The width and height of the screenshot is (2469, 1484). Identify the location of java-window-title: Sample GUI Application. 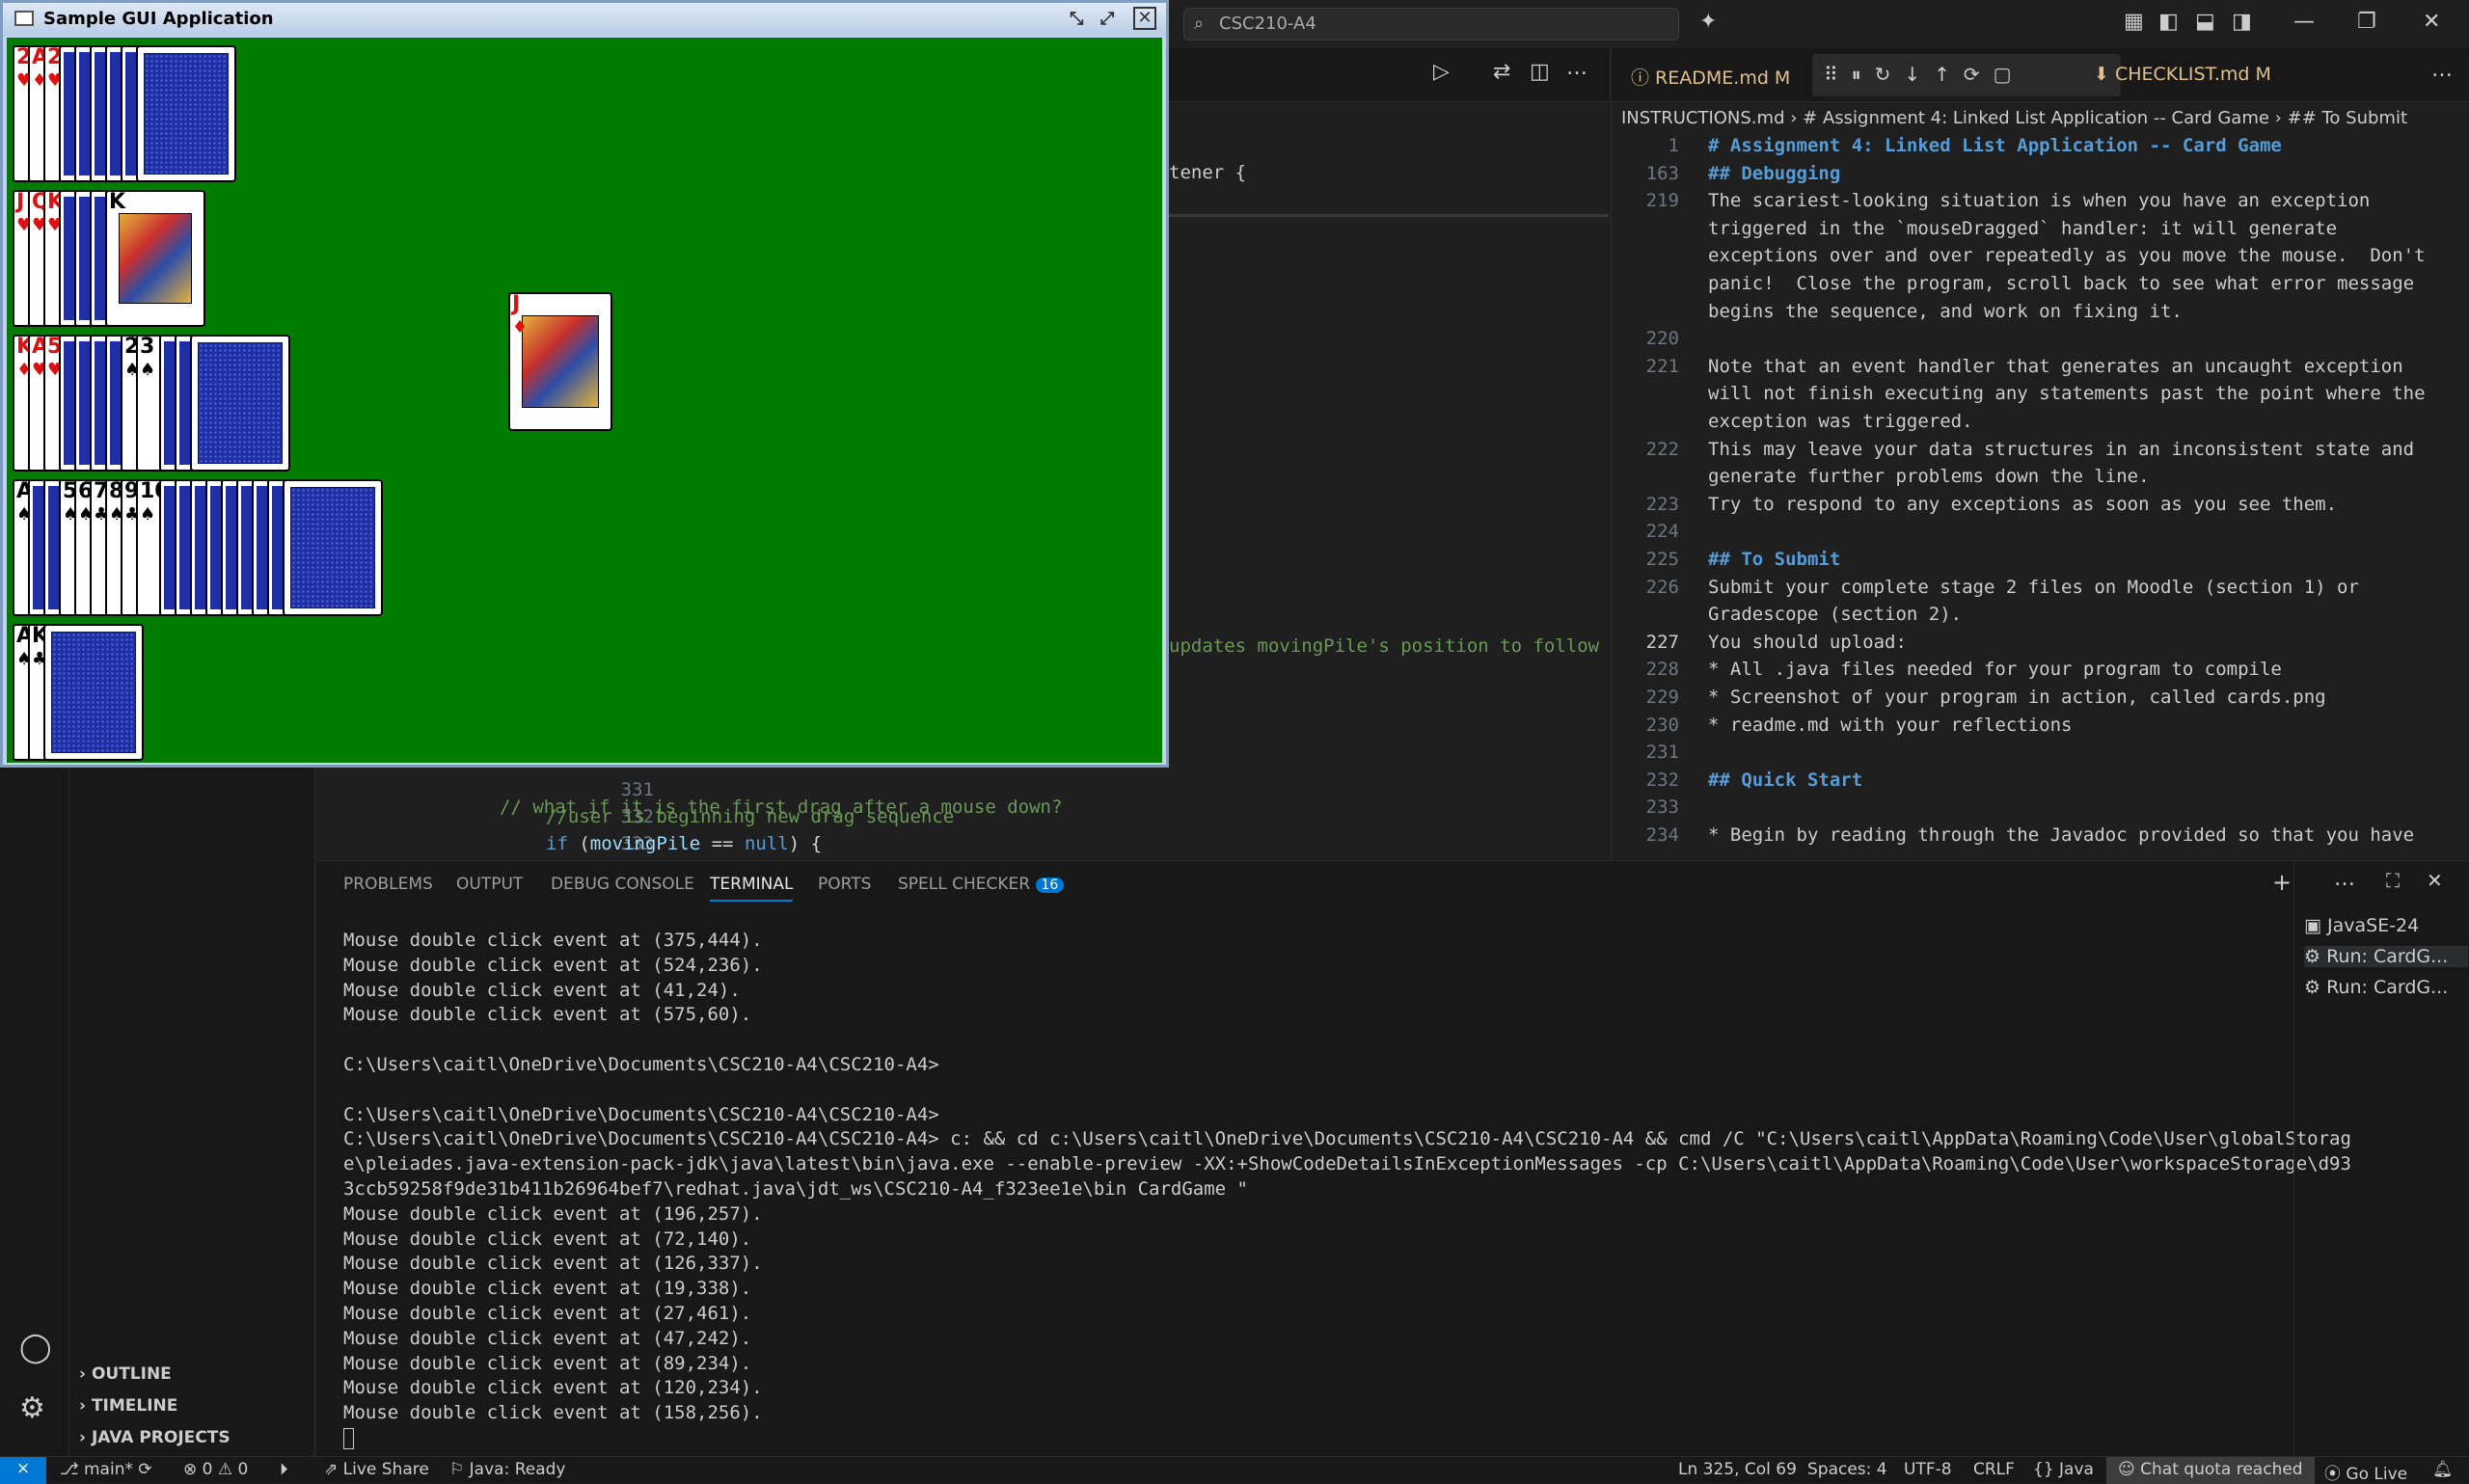
(158, 19).